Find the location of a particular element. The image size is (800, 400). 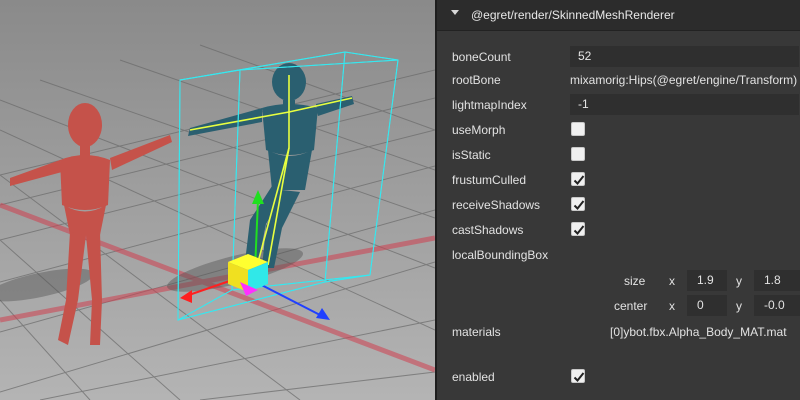

rootbone-value: mixamorig:Hips(@egret/engine/Transform) is located at coordinates (685, 80).